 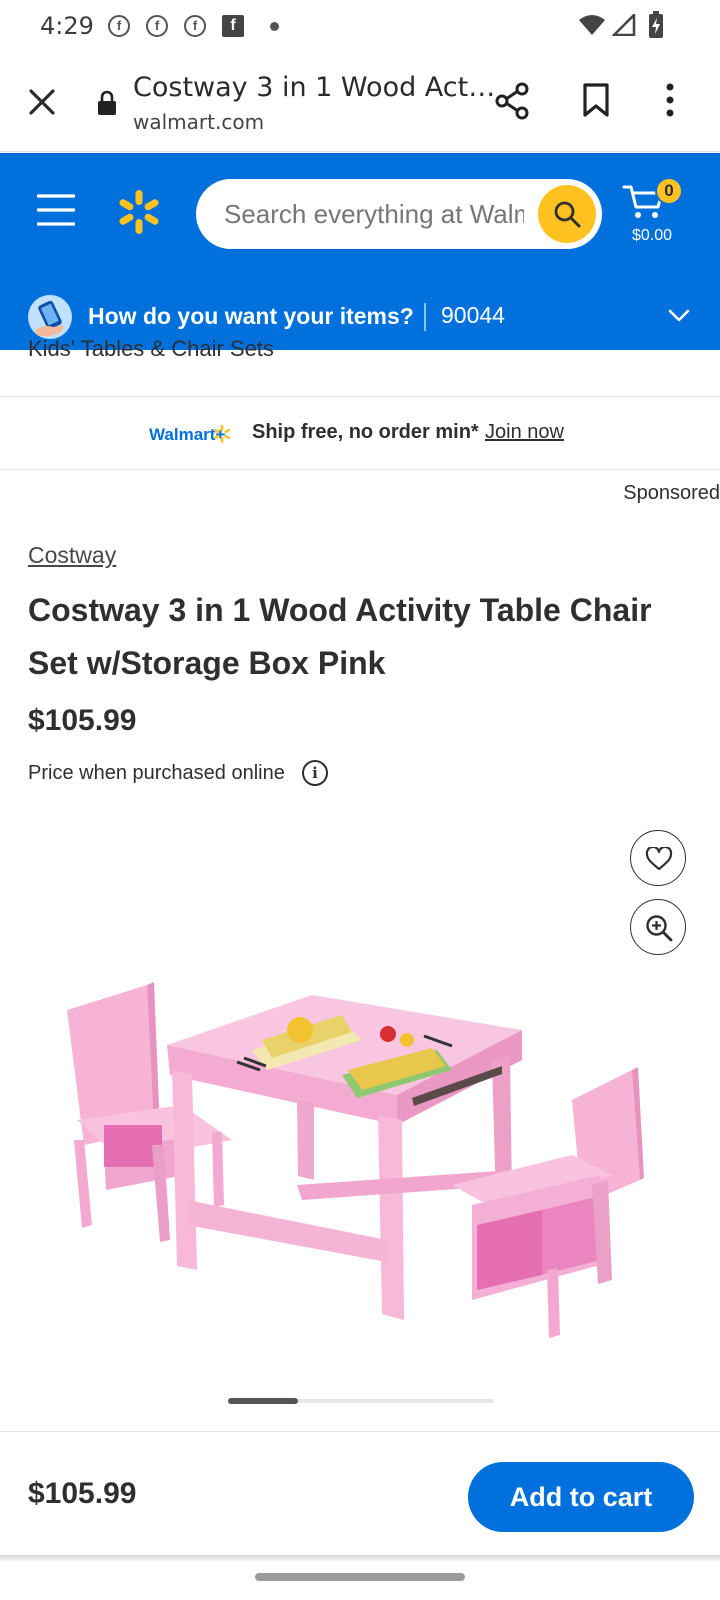 I want to click on breadcrumb: Kids' Tables & Chair Sets, so click(x=151, y=349).